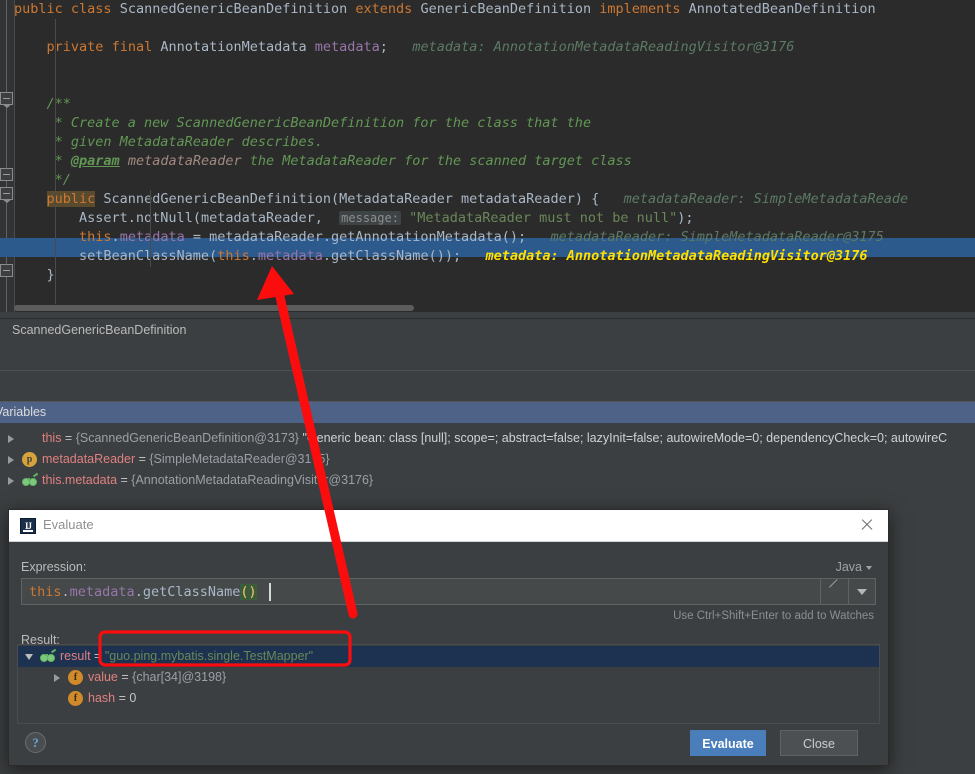  Describe the element at coordinates (28, 526) in the screenshot. I see `intellij-idea-icon: IJ` at that location.